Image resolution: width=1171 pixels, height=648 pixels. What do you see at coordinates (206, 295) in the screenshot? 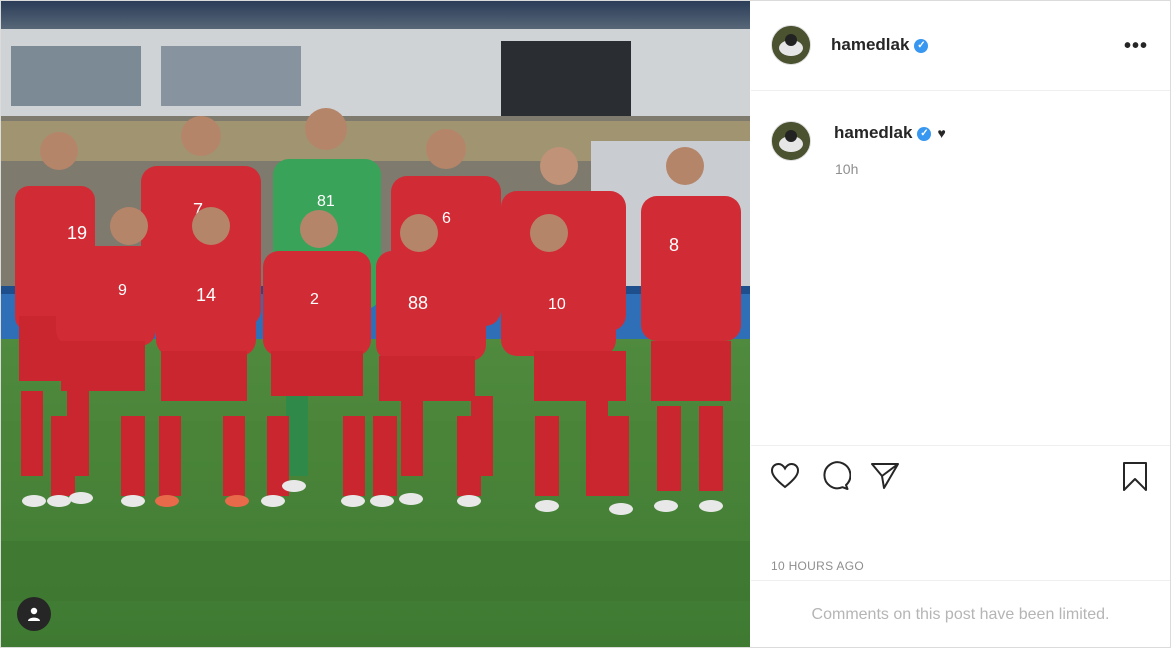
I see `jersey-number: 14` at bounding box center [206, 295].